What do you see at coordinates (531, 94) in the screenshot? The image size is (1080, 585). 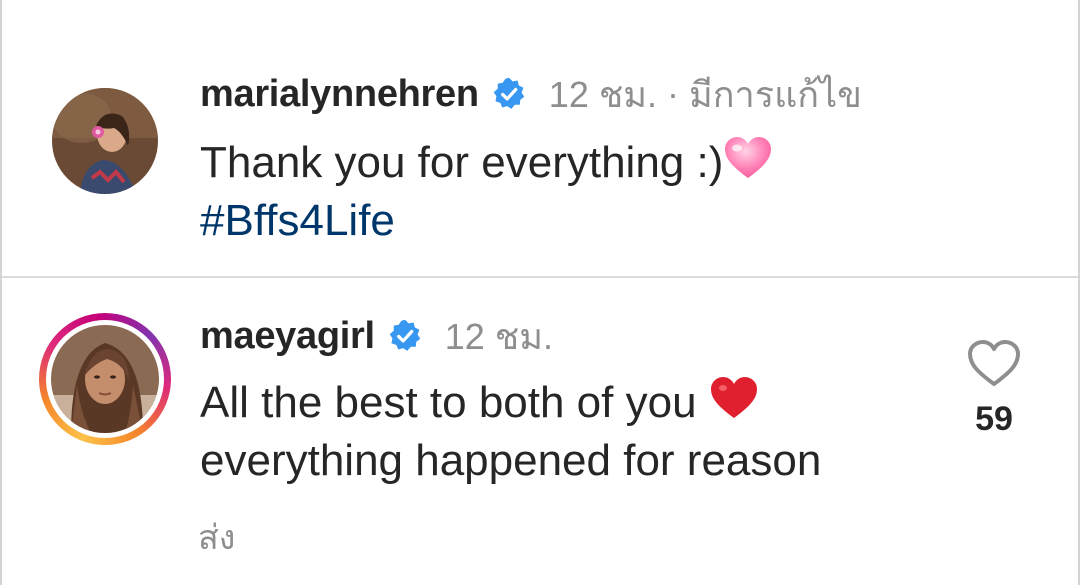 I see `comment-header: marialynnehren 12 ชม. · มีการแก้ไข` at bounding box center [531, 94].